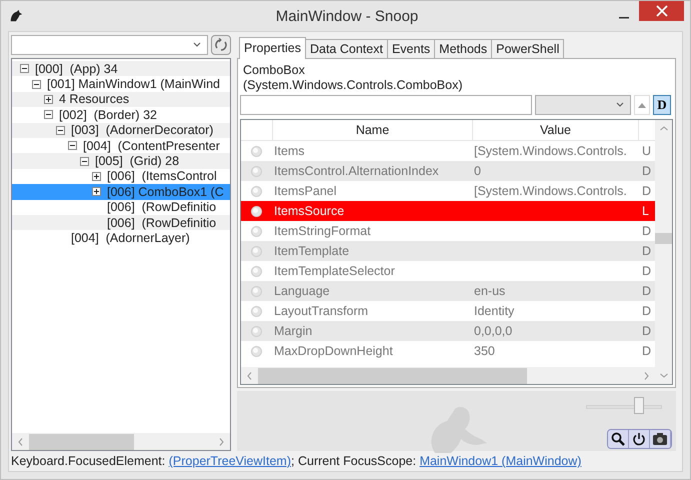  I want to click on close-button, so click(661, 11).